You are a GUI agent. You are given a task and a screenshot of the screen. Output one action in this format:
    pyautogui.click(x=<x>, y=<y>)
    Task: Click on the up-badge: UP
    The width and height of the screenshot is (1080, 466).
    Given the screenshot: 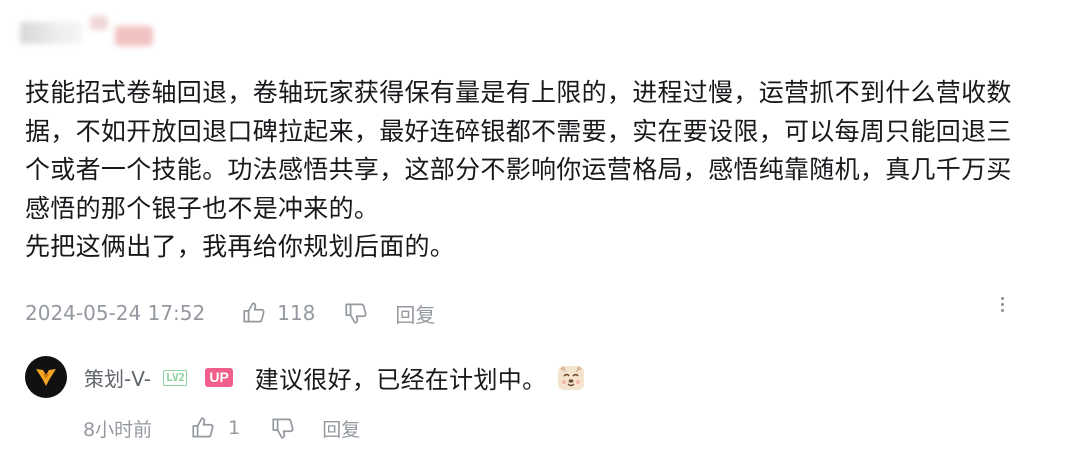 What is the action you would take?
    pyautogui.click(x=219, y=377)
    